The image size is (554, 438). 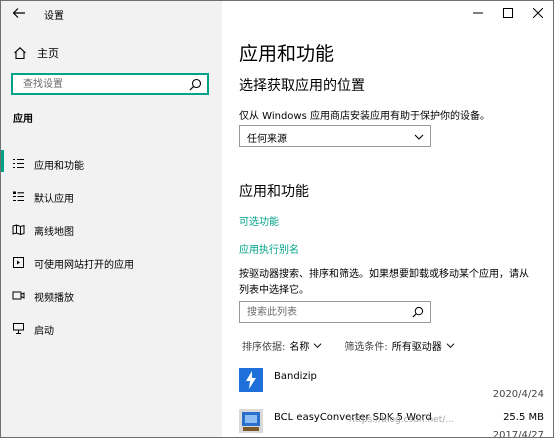 I want to click on close-icon, so click(x=538, y=13).